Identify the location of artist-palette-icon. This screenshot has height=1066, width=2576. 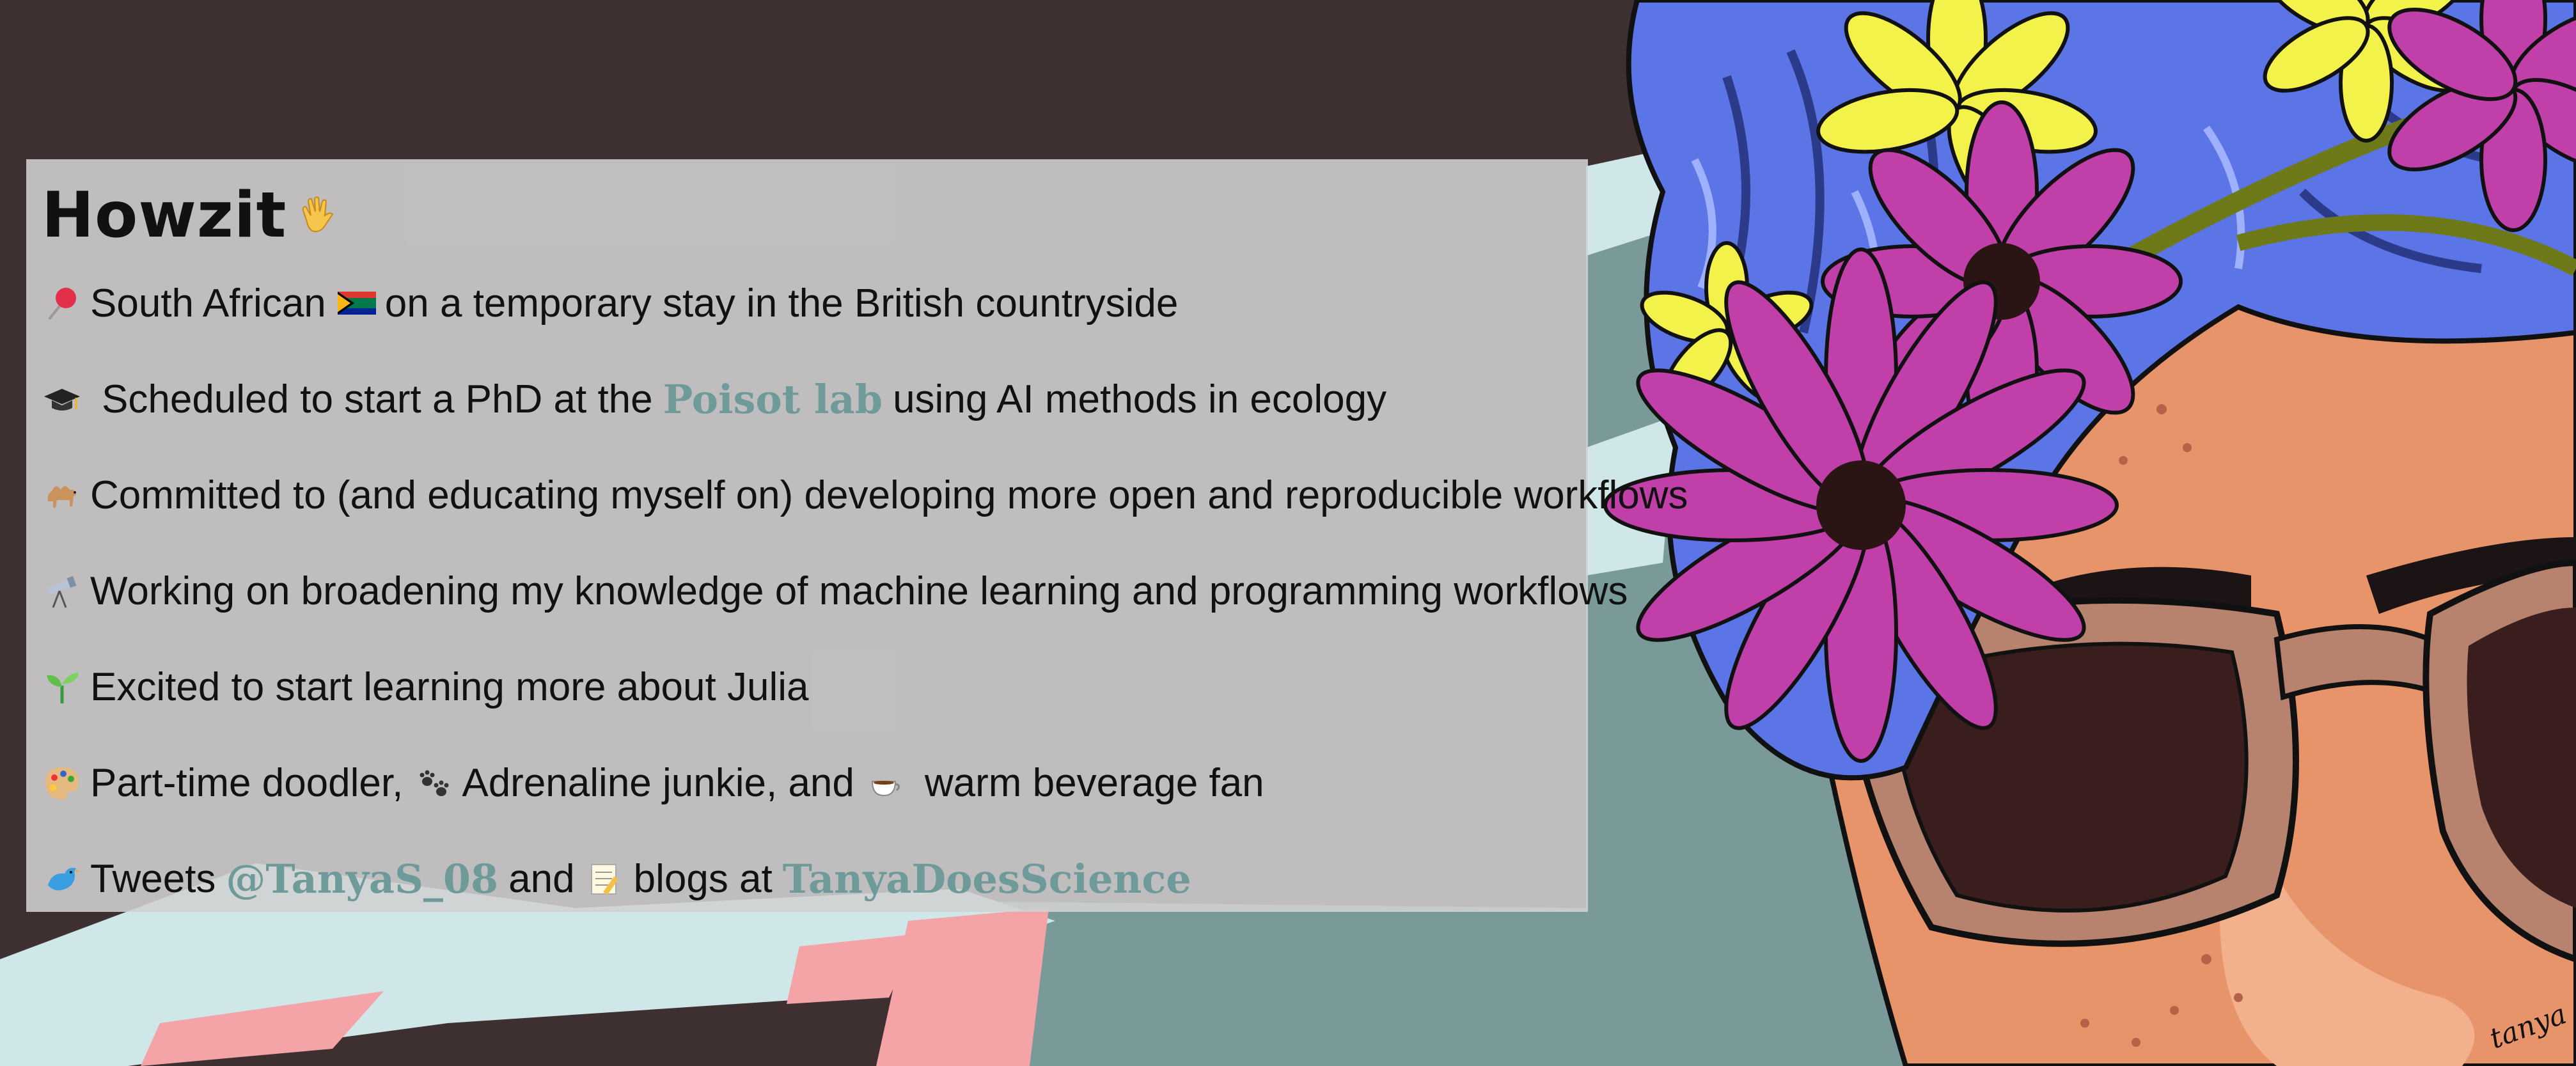
(62, 783).